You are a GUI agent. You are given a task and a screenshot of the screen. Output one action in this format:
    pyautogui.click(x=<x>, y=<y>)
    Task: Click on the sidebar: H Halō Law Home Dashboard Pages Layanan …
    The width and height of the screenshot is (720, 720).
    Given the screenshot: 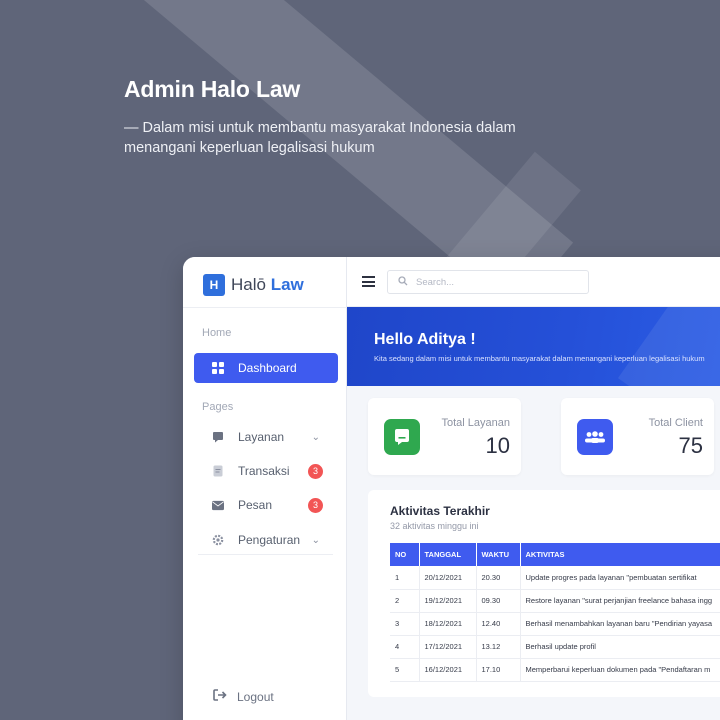 What is the action you would take?
    pyautogui.click(x=265, y=488)
    